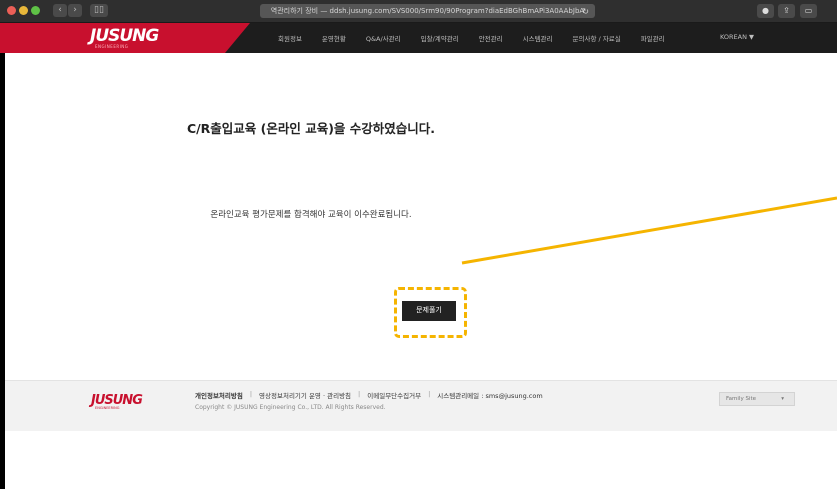  I want to click on nav-item: Q&A/사관리, so click(383, 38).